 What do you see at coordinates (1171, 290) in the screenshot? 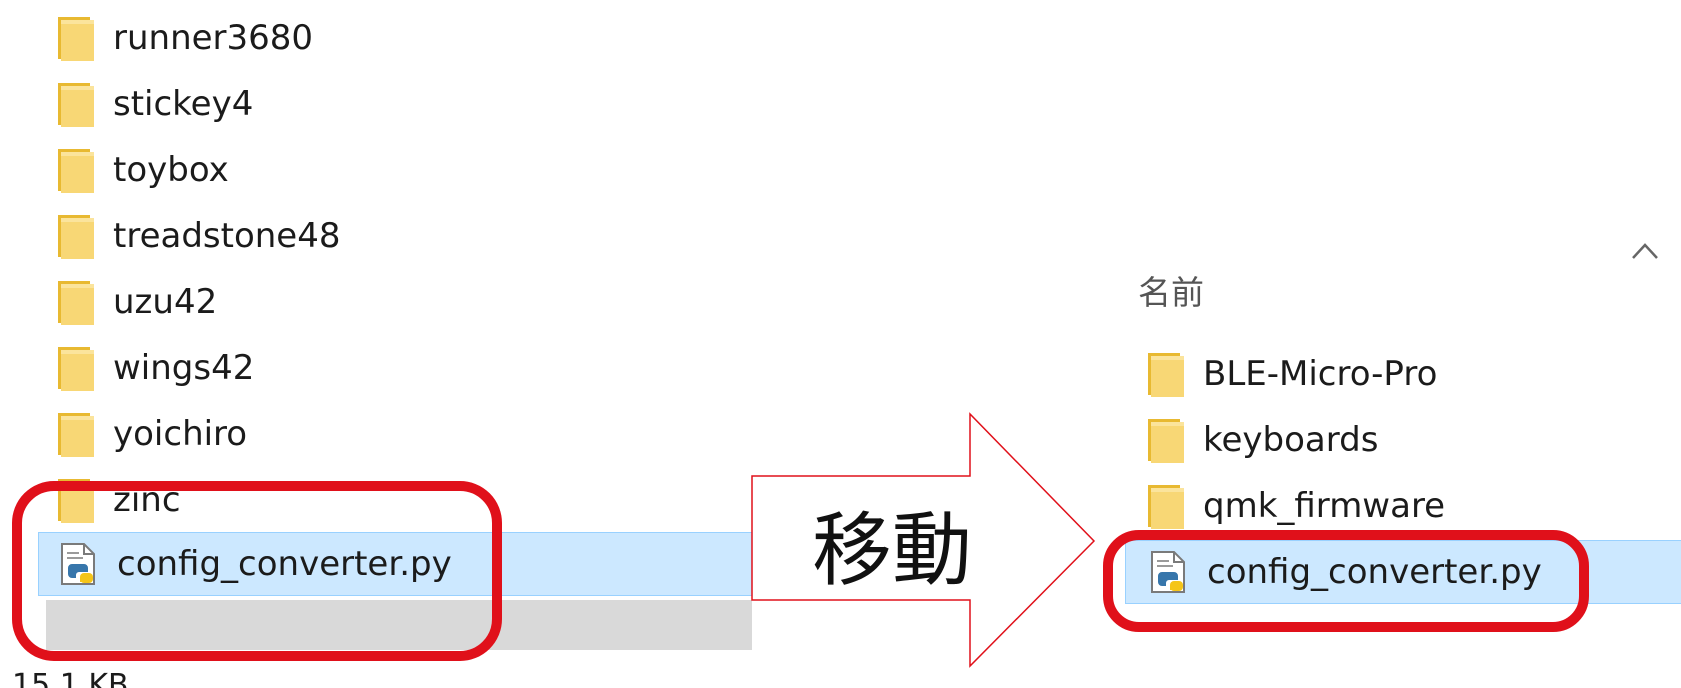
I see `column-header-name: 名前` at bounding box center [1171, 290].